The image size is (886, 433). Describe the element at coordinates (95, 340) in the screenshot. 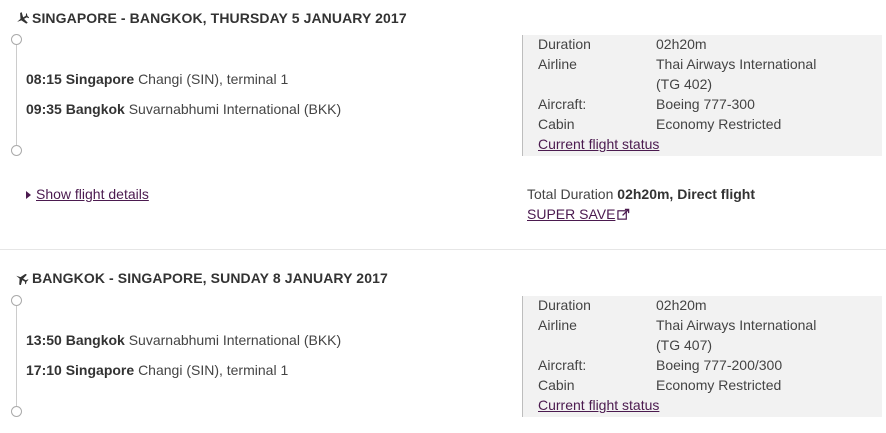

I see `departure-city: Bangkok` at that location.